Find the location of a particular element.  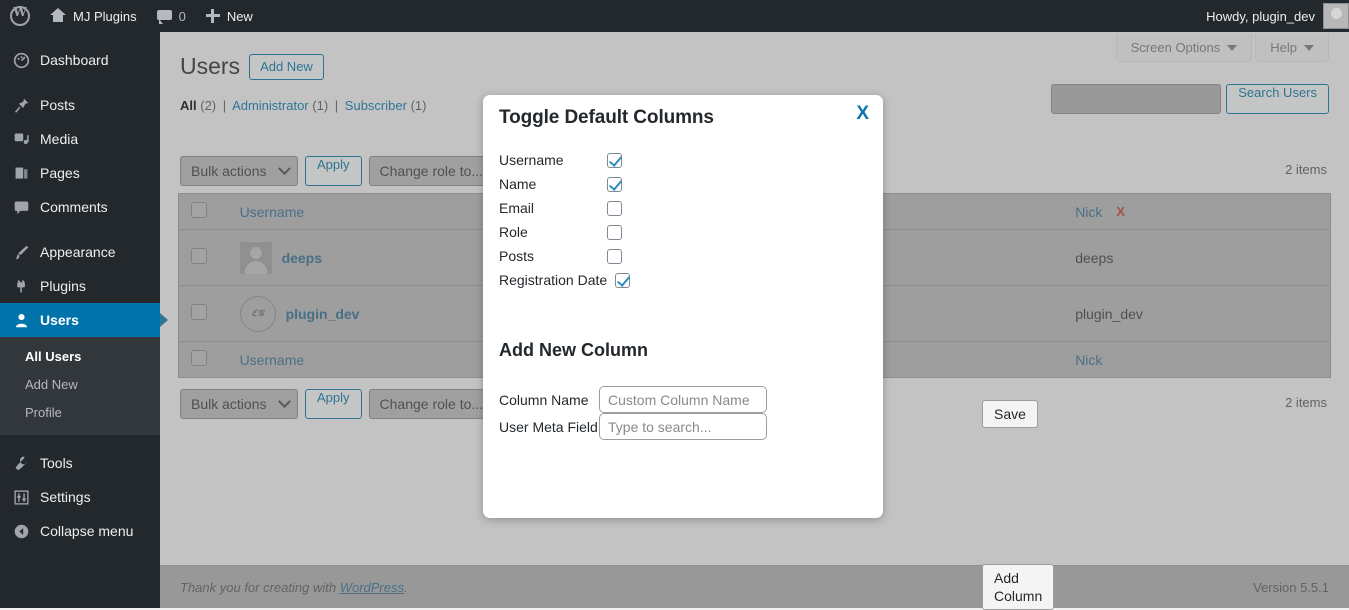

my-account-menu: Howdy, plugin_dev is located at coordinates (1273, 16).